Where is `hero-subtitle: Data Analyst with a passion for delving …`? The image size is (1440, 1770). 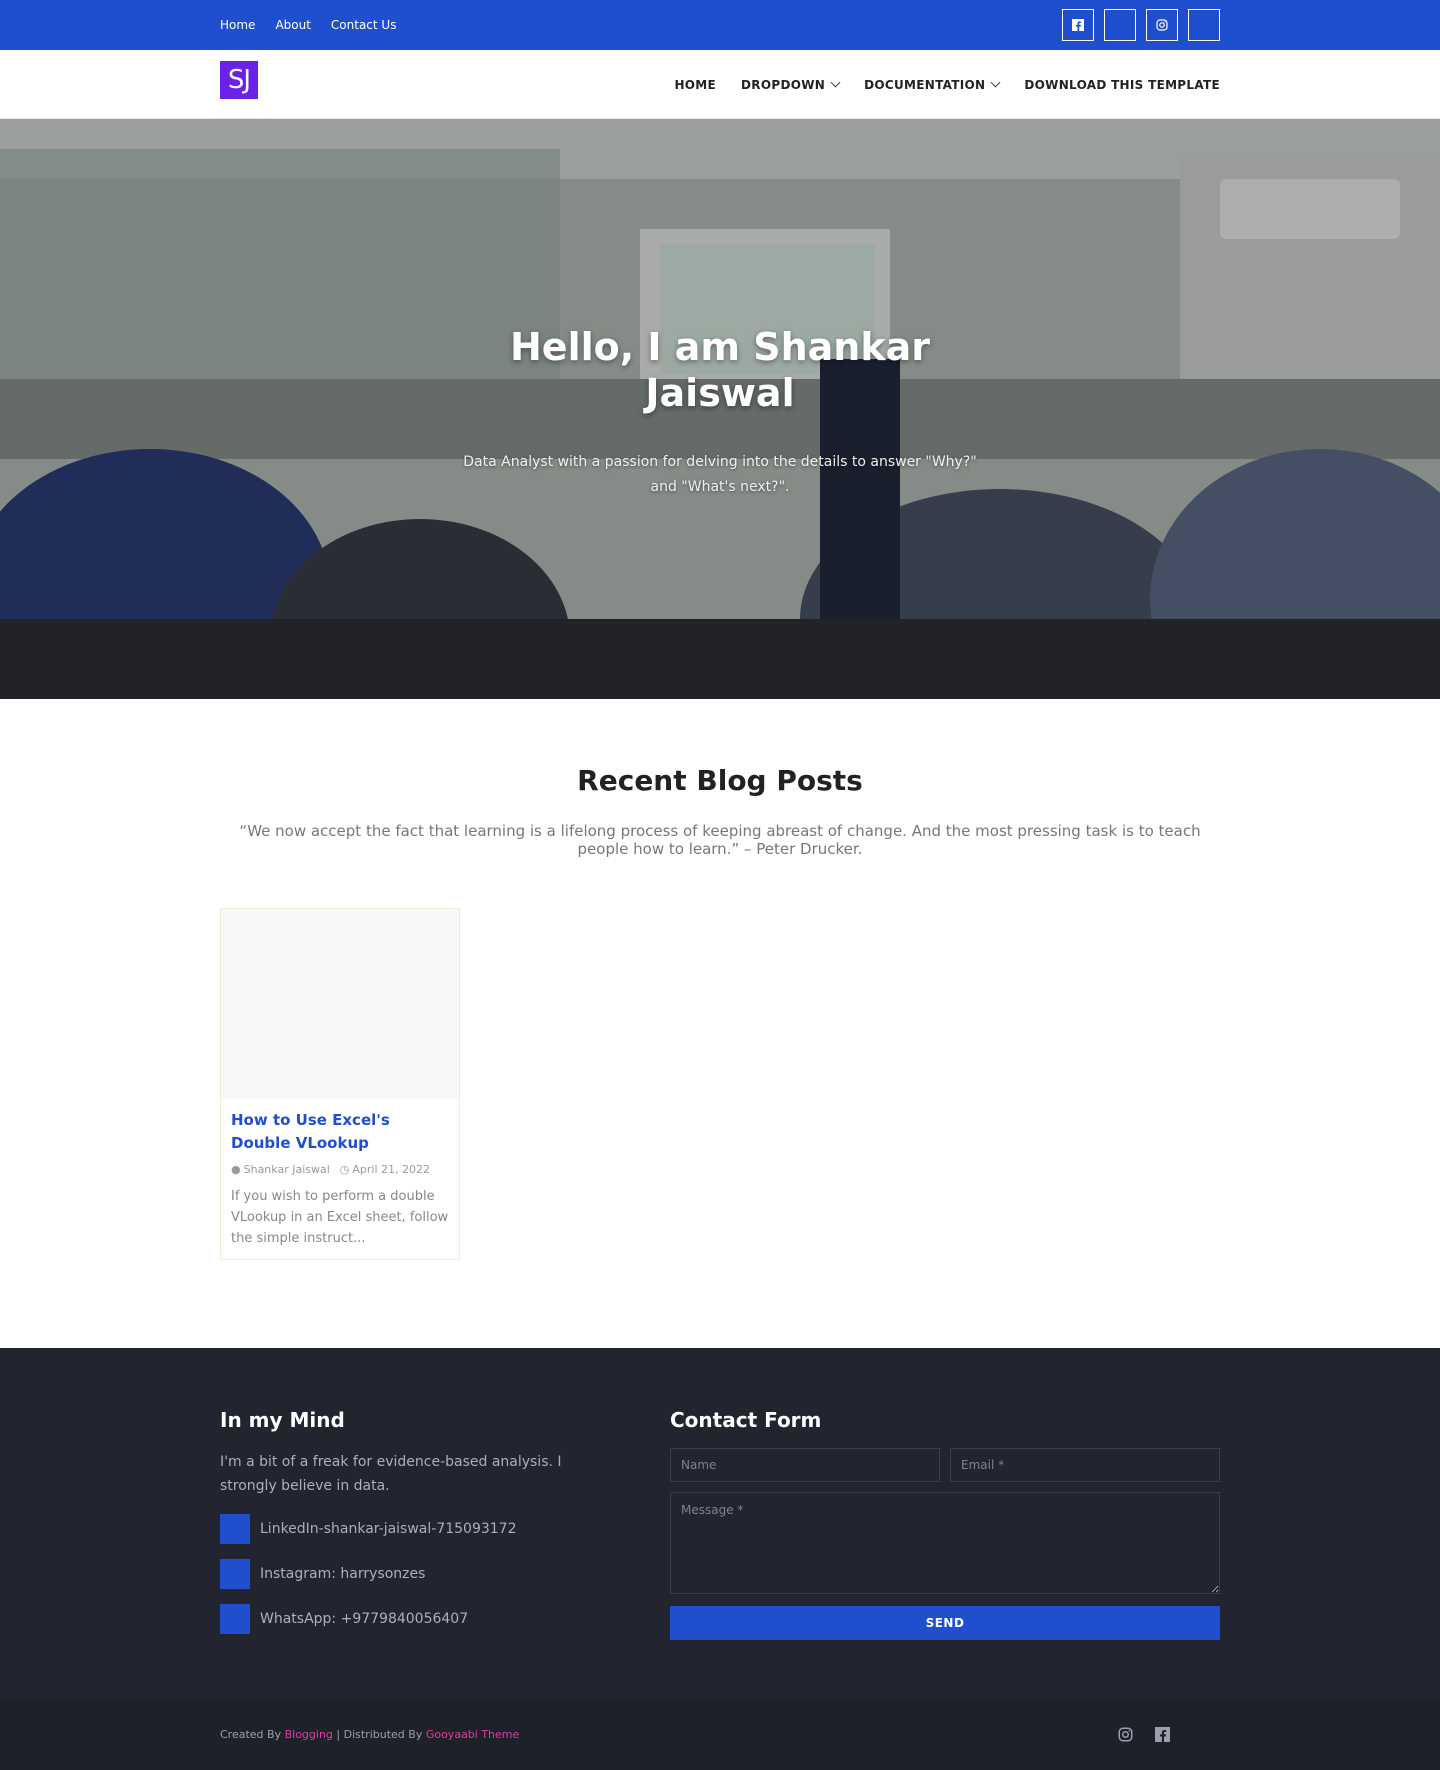
hero-subtitle: Data Analyst with a passion for delving … is located at coordinates (720, 474).